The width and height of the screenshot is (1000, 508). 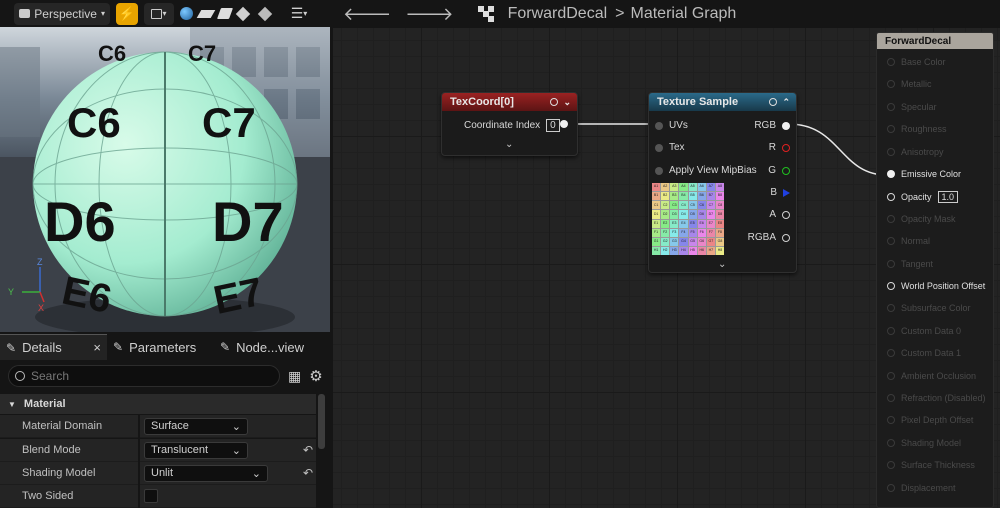 I want to click on texture-grid-cell: D2, so click(x=665, y=214).